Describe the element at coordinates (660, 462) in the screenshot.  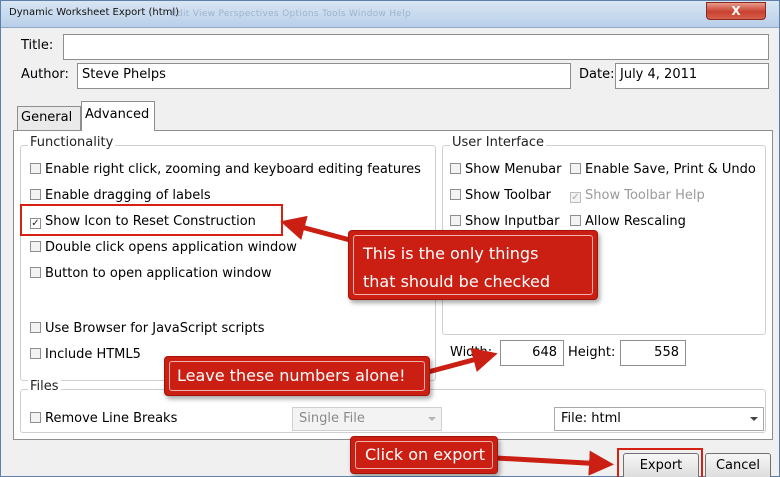
I see `export-highlight` at that location.